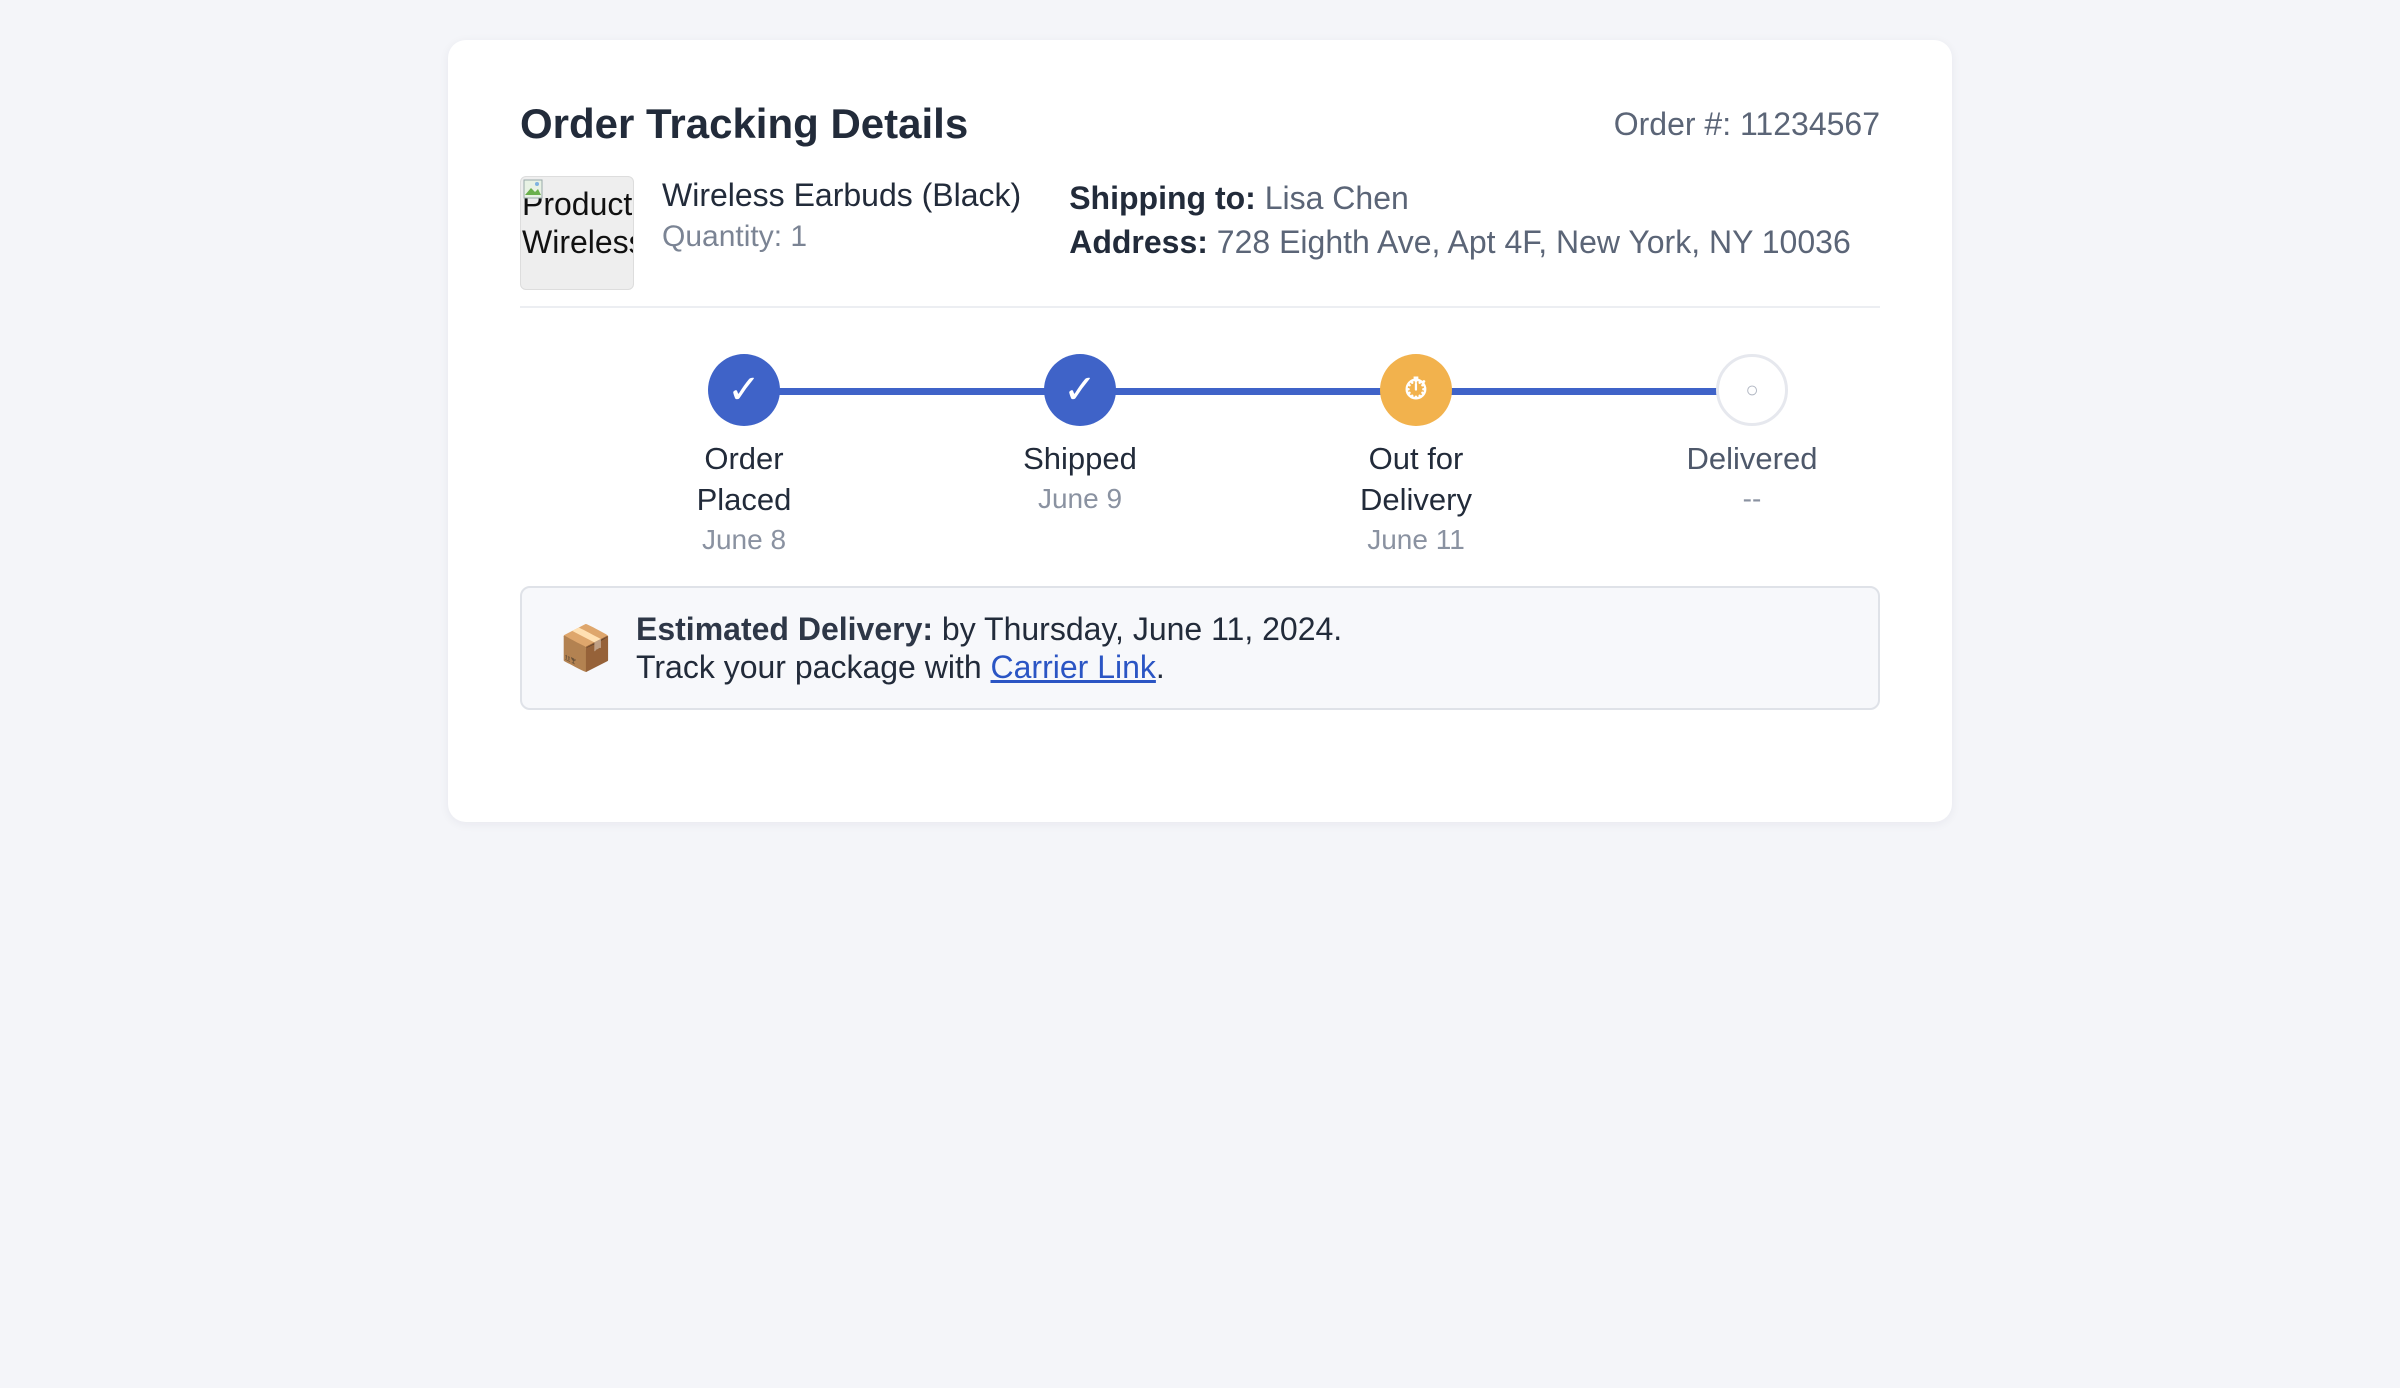  What do you see at coordinates (1200, 124) in the screenshot?
I see `card-header: Order Tracking Details Order #: 11234567` at bounding box center [1200, 124].